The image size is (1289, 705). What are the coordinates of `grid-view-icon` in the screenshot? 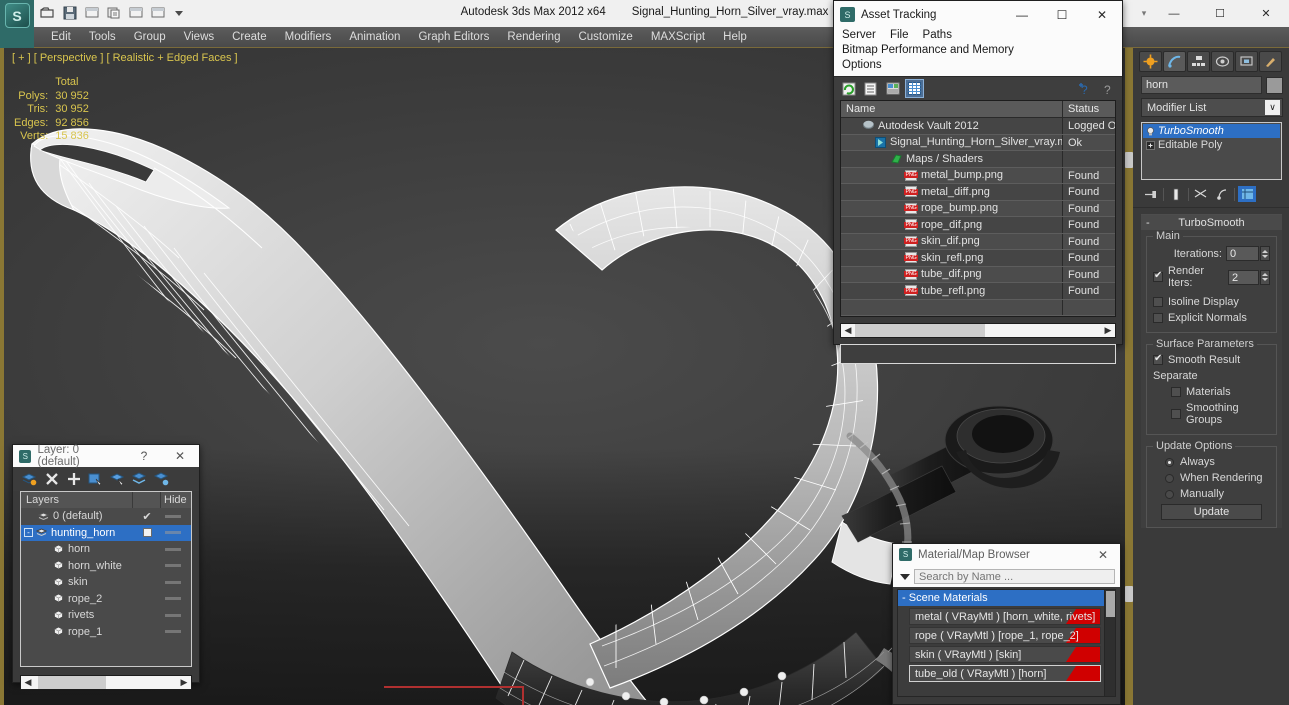 It's located at (914, 88).